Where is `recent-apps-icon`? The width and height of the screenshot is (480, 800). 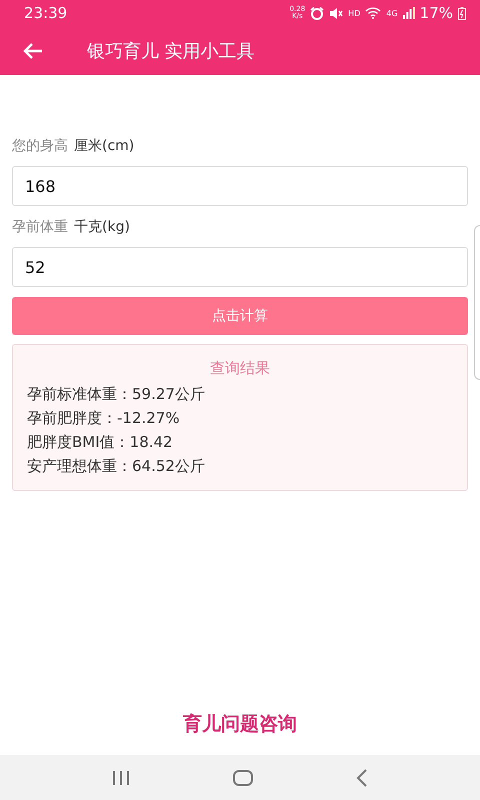
recent-apps-icon is located at coordinates (121, 777).